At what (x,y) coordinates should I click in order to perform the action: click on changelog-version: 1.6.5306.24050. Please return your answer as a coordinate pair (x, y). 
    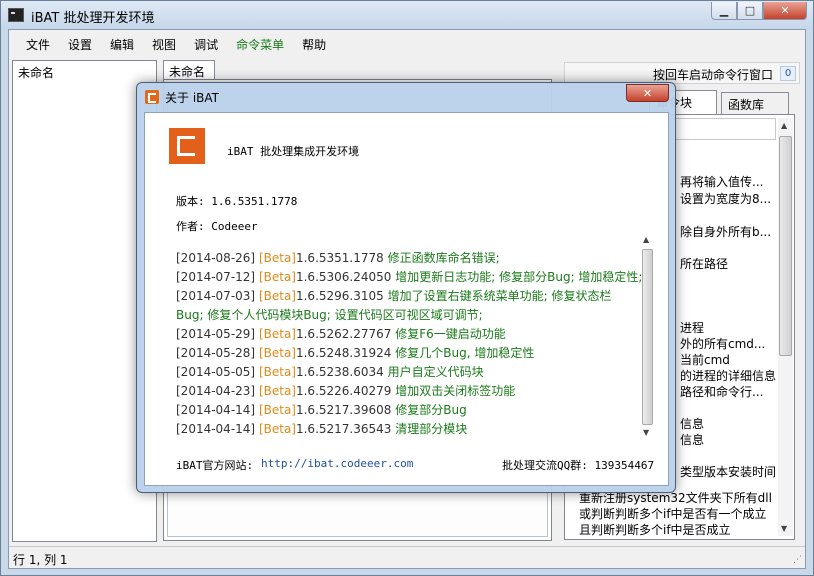
    Looking at the image, I should click on (343, 277).